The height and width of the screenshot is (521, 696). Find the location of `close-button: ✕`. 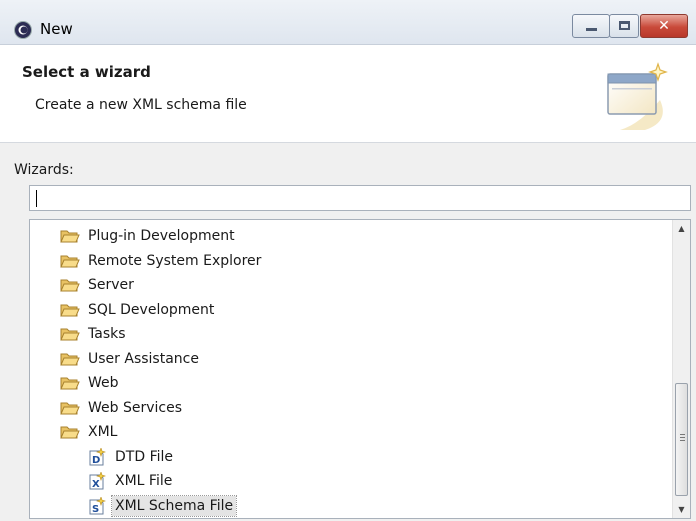

close-button: ✕ is located at coordinates (664, 26).